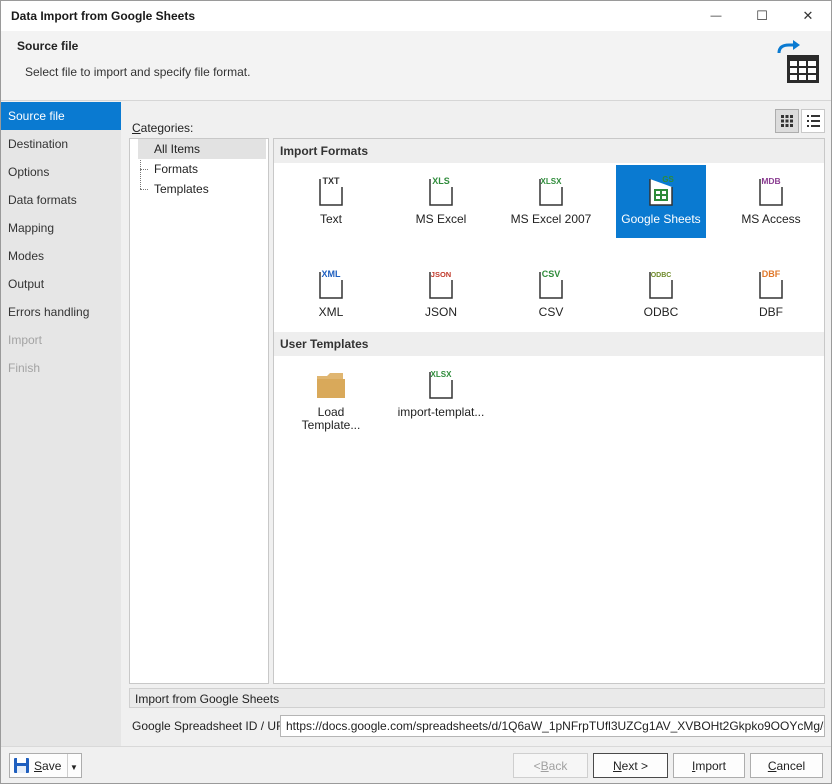  I want to click on sidebar-item-errors-handling: Errors handling, so click(61, 312).